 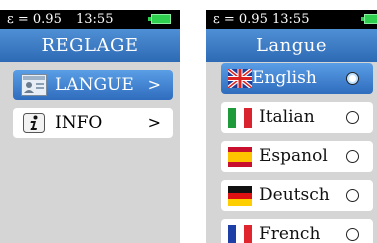 What do you see at coordinates (90, 45) in the screenshot?
I see `page-title: REGLAGE` at bounding box center [90, 45].